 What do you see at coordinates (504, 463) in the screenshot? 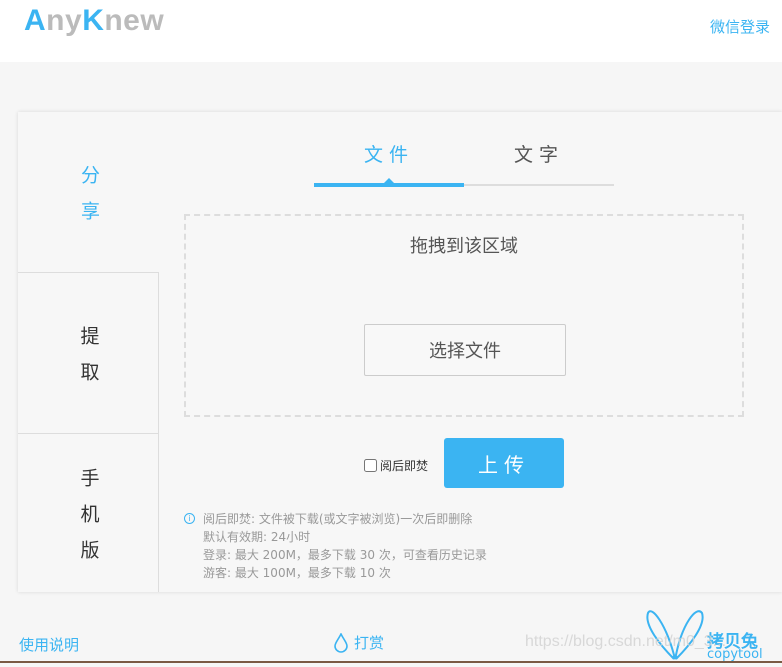
I see `upload-button: 上传` at bounding box center [504, 463].